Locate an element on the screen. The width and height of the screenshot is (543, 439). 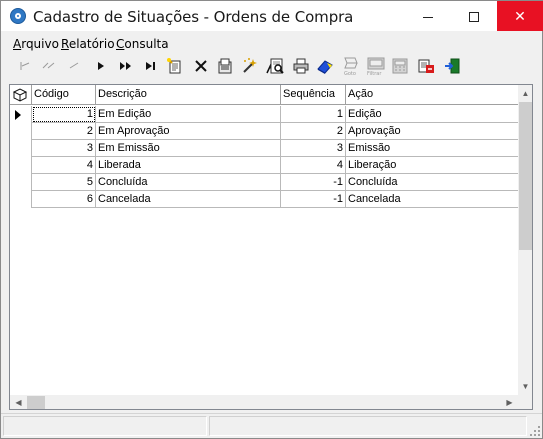
calculator-button is located at coordinates (400, 66).